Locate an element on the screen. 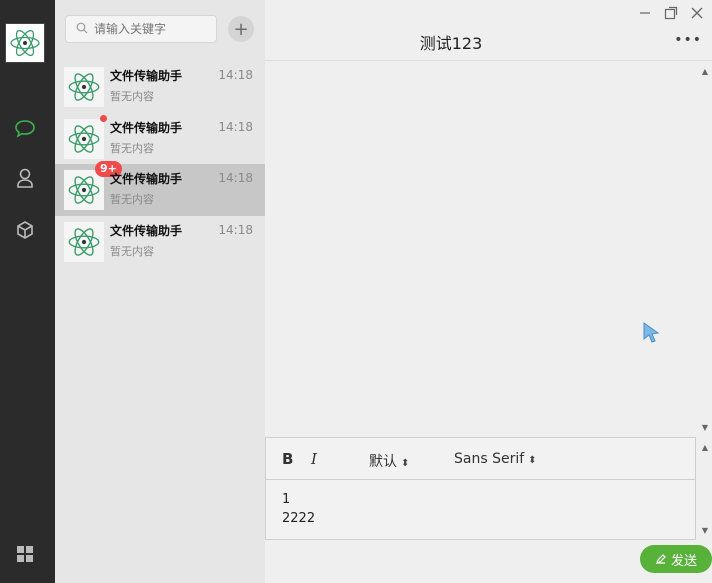 This screenshot has width=712, height=583. pen-icon is located at coordinates (661, 559).